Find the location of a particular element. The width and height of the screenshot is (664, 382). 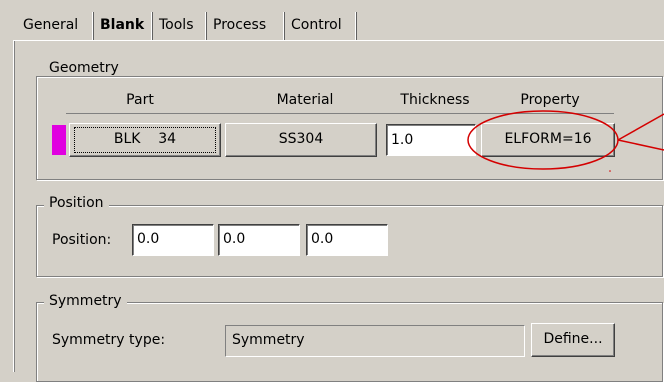

part-column-header: Part is located at coordinates (140, 100).